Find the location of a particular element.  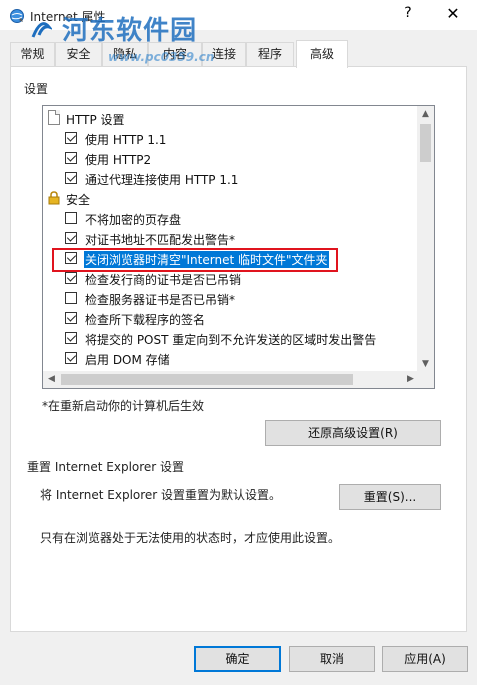

vertical-scrollbar: ▲ ▼ is located at coordinates (425, 239).